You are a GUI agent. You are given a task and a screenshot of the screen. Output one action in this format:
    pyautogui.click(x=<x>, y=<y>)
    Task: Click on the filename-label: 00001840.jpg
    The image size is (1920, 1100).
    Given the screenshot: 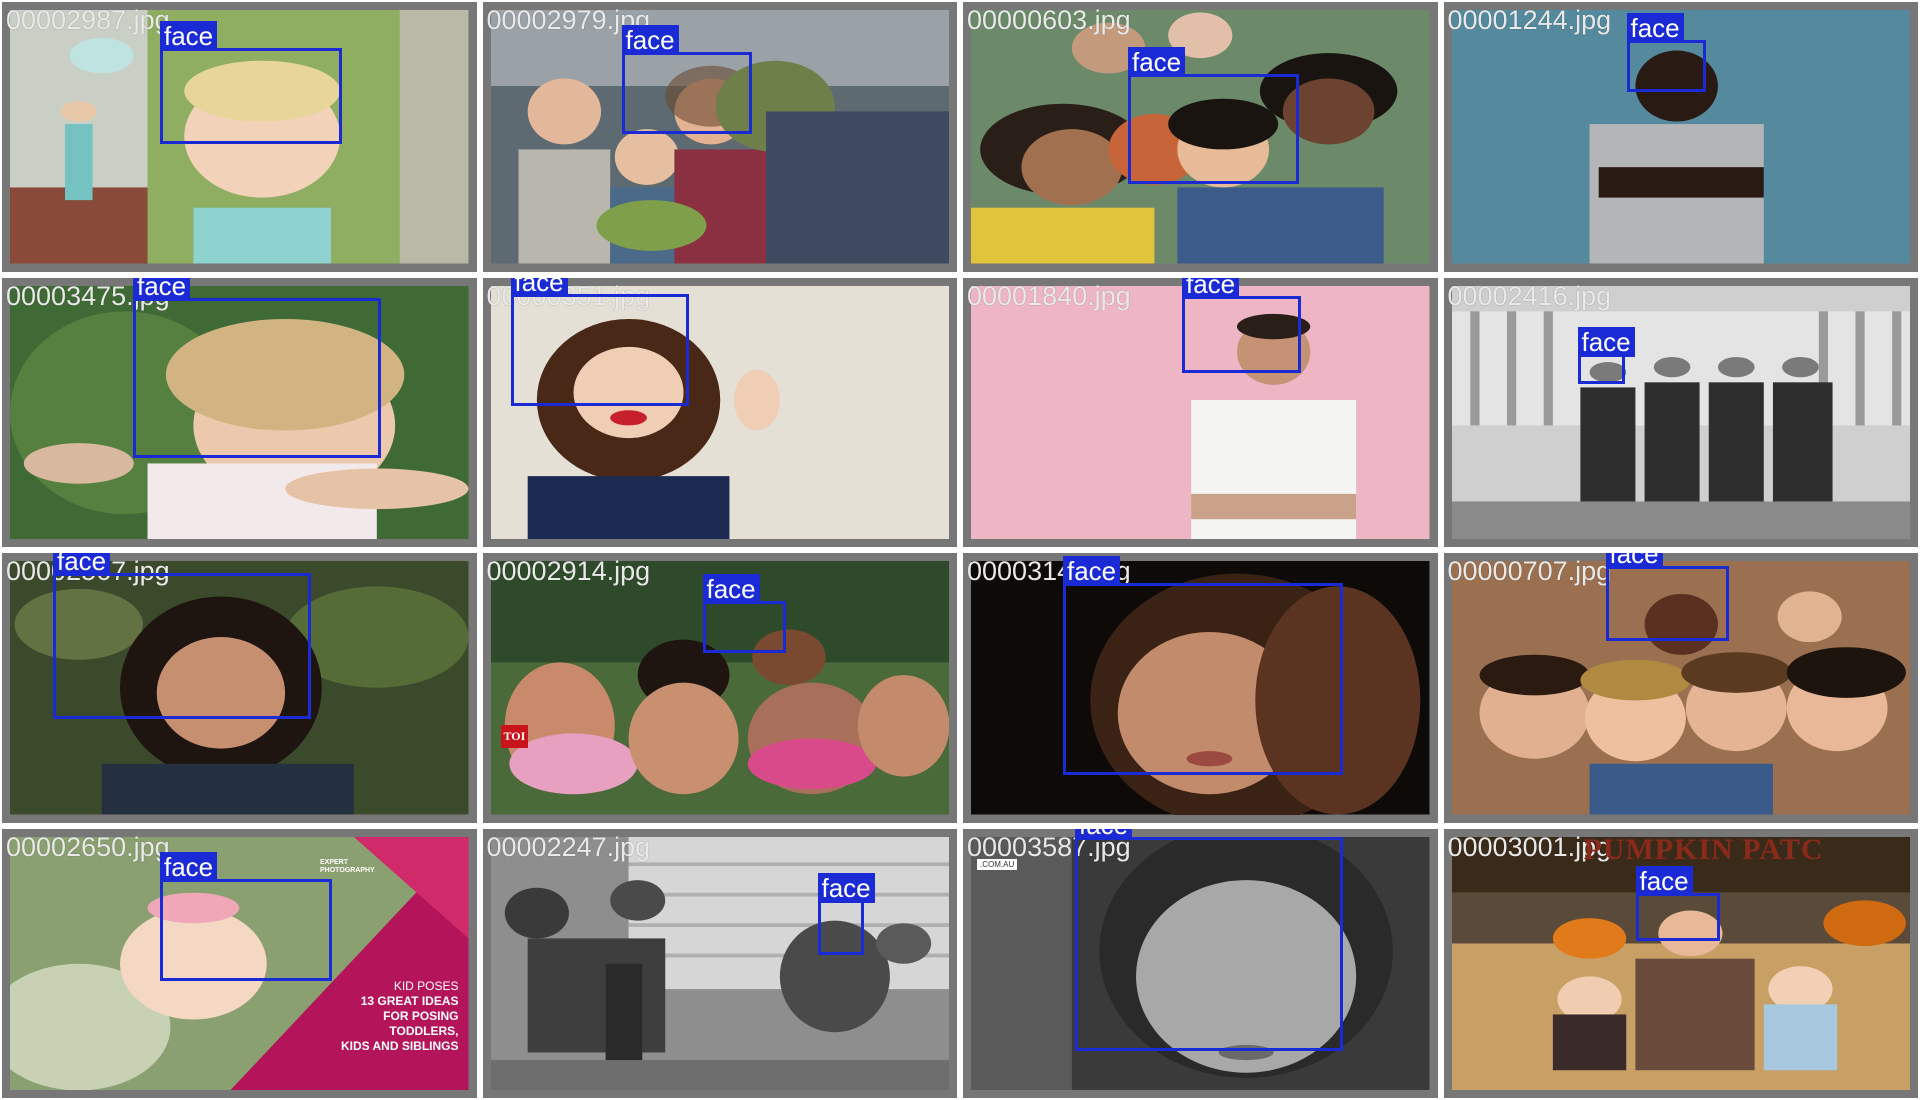 What is the action you would take?
    pyautogui.click(x=1049, y=295)
    